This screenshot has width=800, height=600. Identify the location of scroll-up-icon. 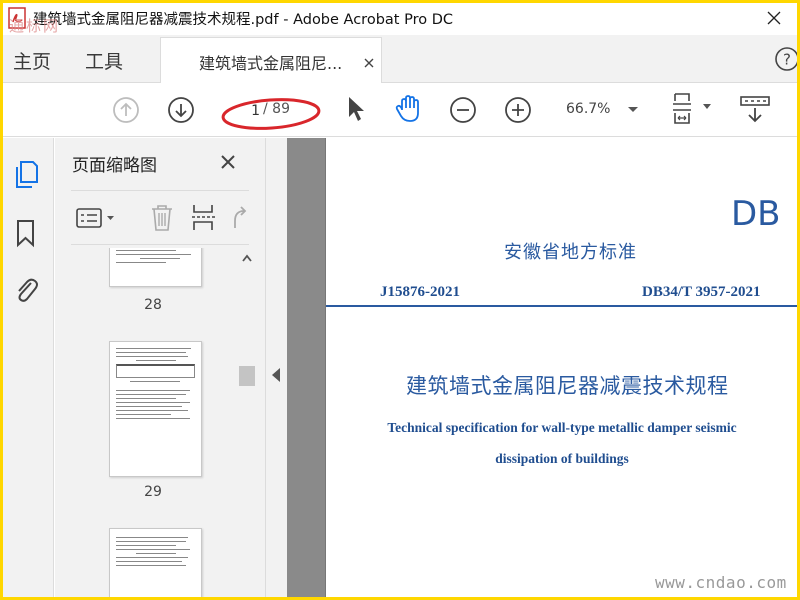
(247, 258).